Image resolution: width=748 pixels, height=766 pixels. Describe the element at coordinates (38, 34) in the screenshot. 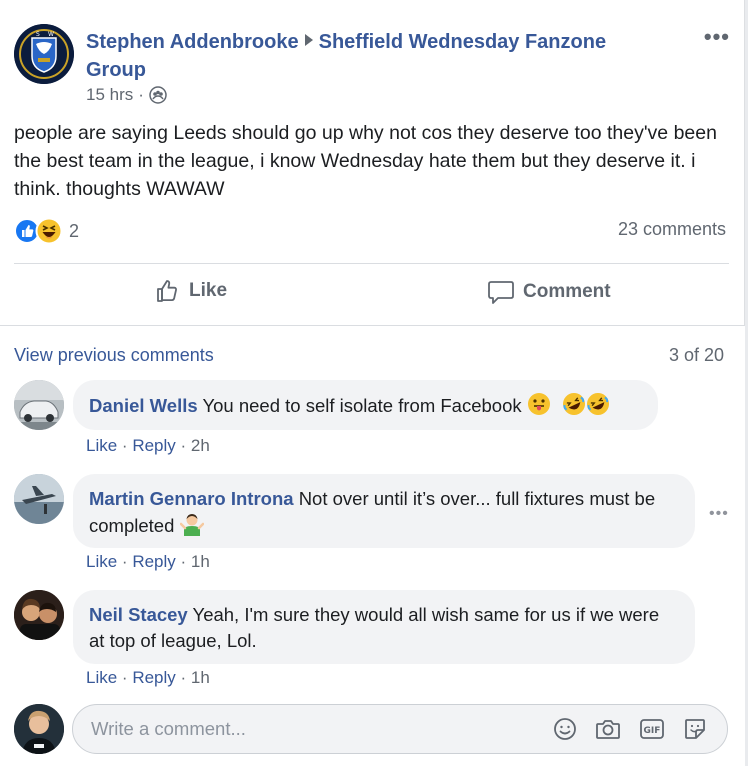

I see `svg-text: S` at that location.